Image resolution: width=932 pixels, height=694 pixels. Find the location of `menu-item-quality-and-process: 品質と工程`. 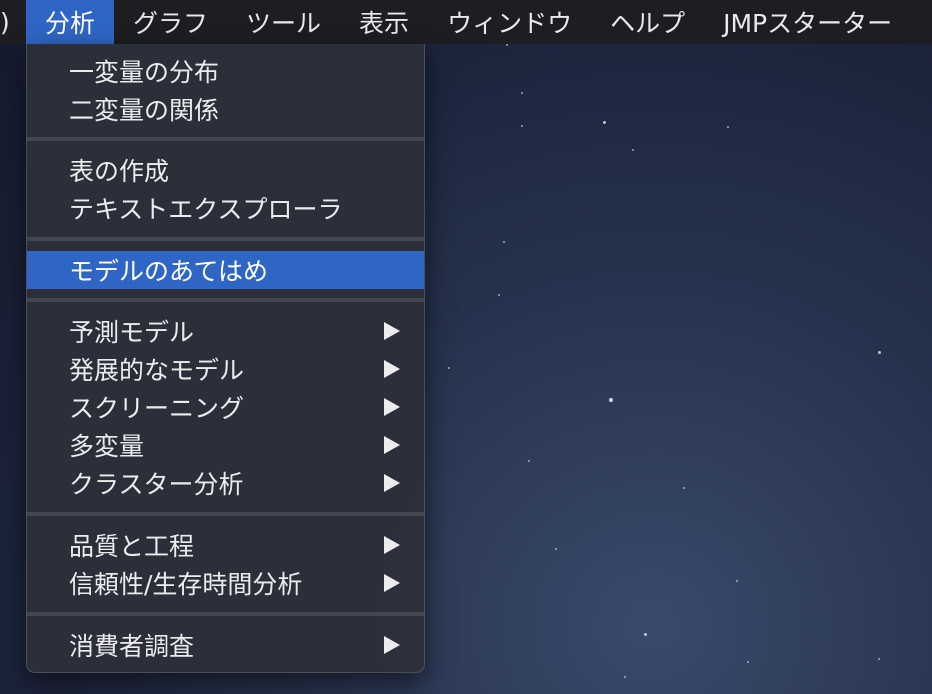

menu-item-quality-and-process: 品質と工程 is located at coordinates (225, 545).